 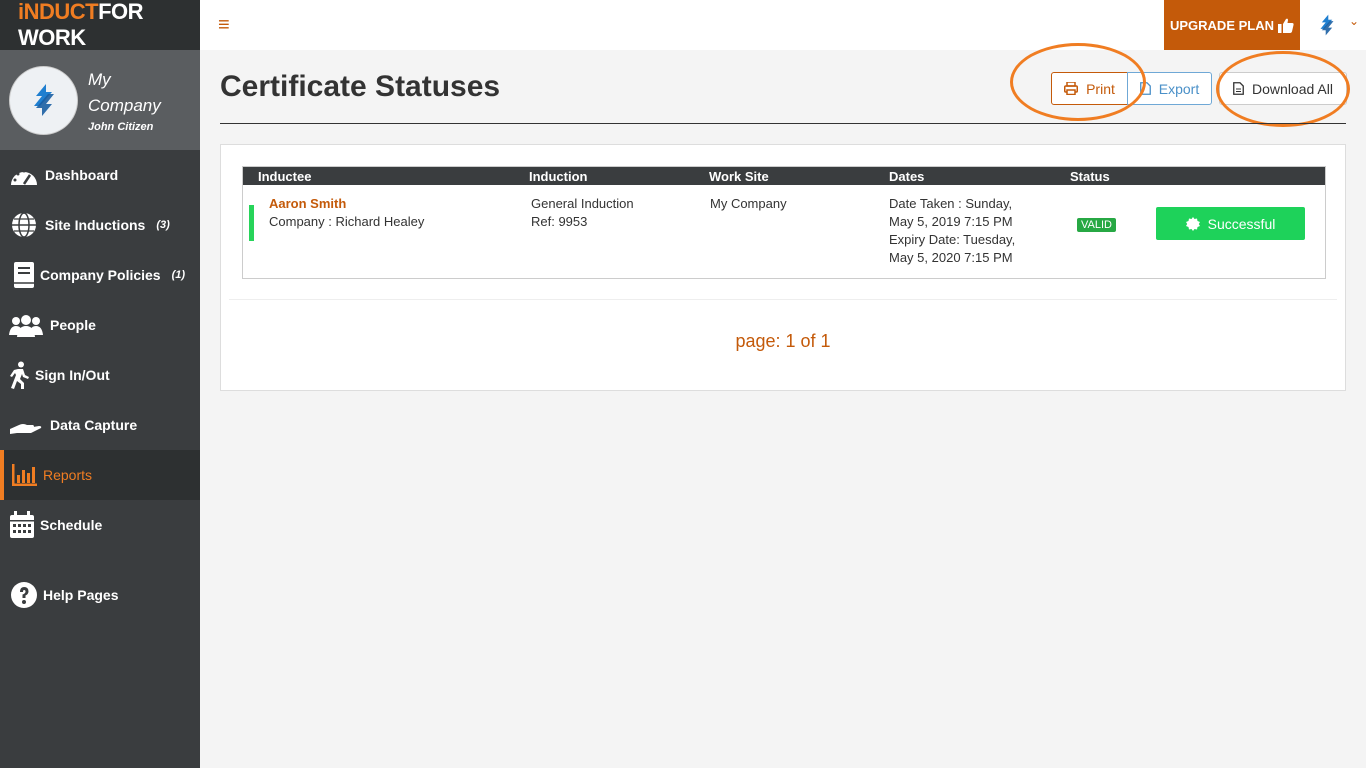 What do you see at coordinates (748, 203) in the screenshot?
I see `work-site-cell: My Company` at bounding box center [748, 203].